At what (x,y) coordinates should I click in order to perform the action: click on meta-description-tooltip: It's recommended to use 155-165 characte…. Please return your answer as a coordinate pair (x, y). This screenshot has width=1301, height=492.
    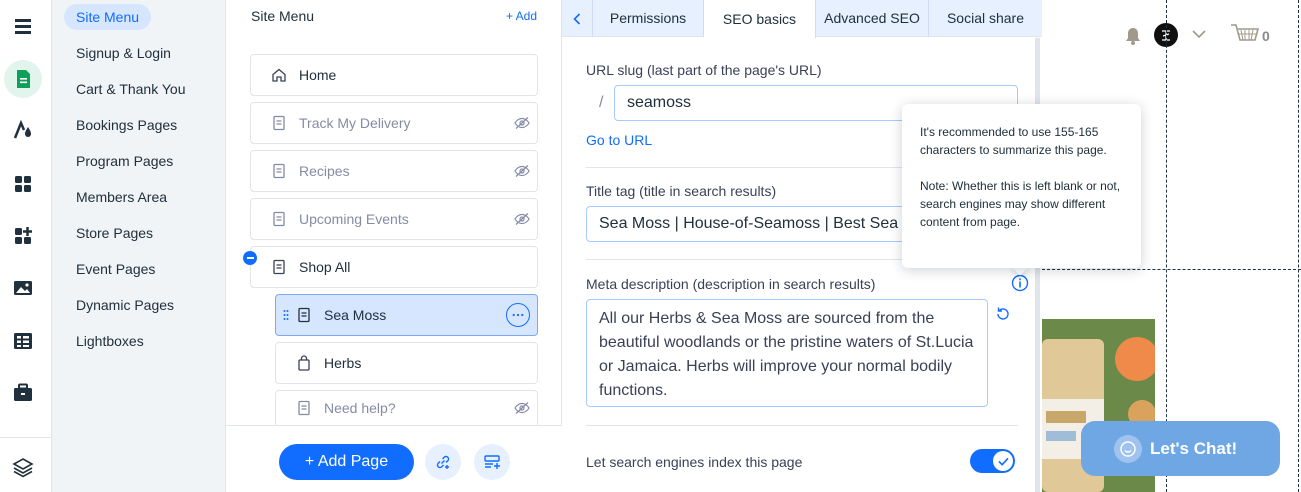
    Looking at the image, I should click on (1021, 186).